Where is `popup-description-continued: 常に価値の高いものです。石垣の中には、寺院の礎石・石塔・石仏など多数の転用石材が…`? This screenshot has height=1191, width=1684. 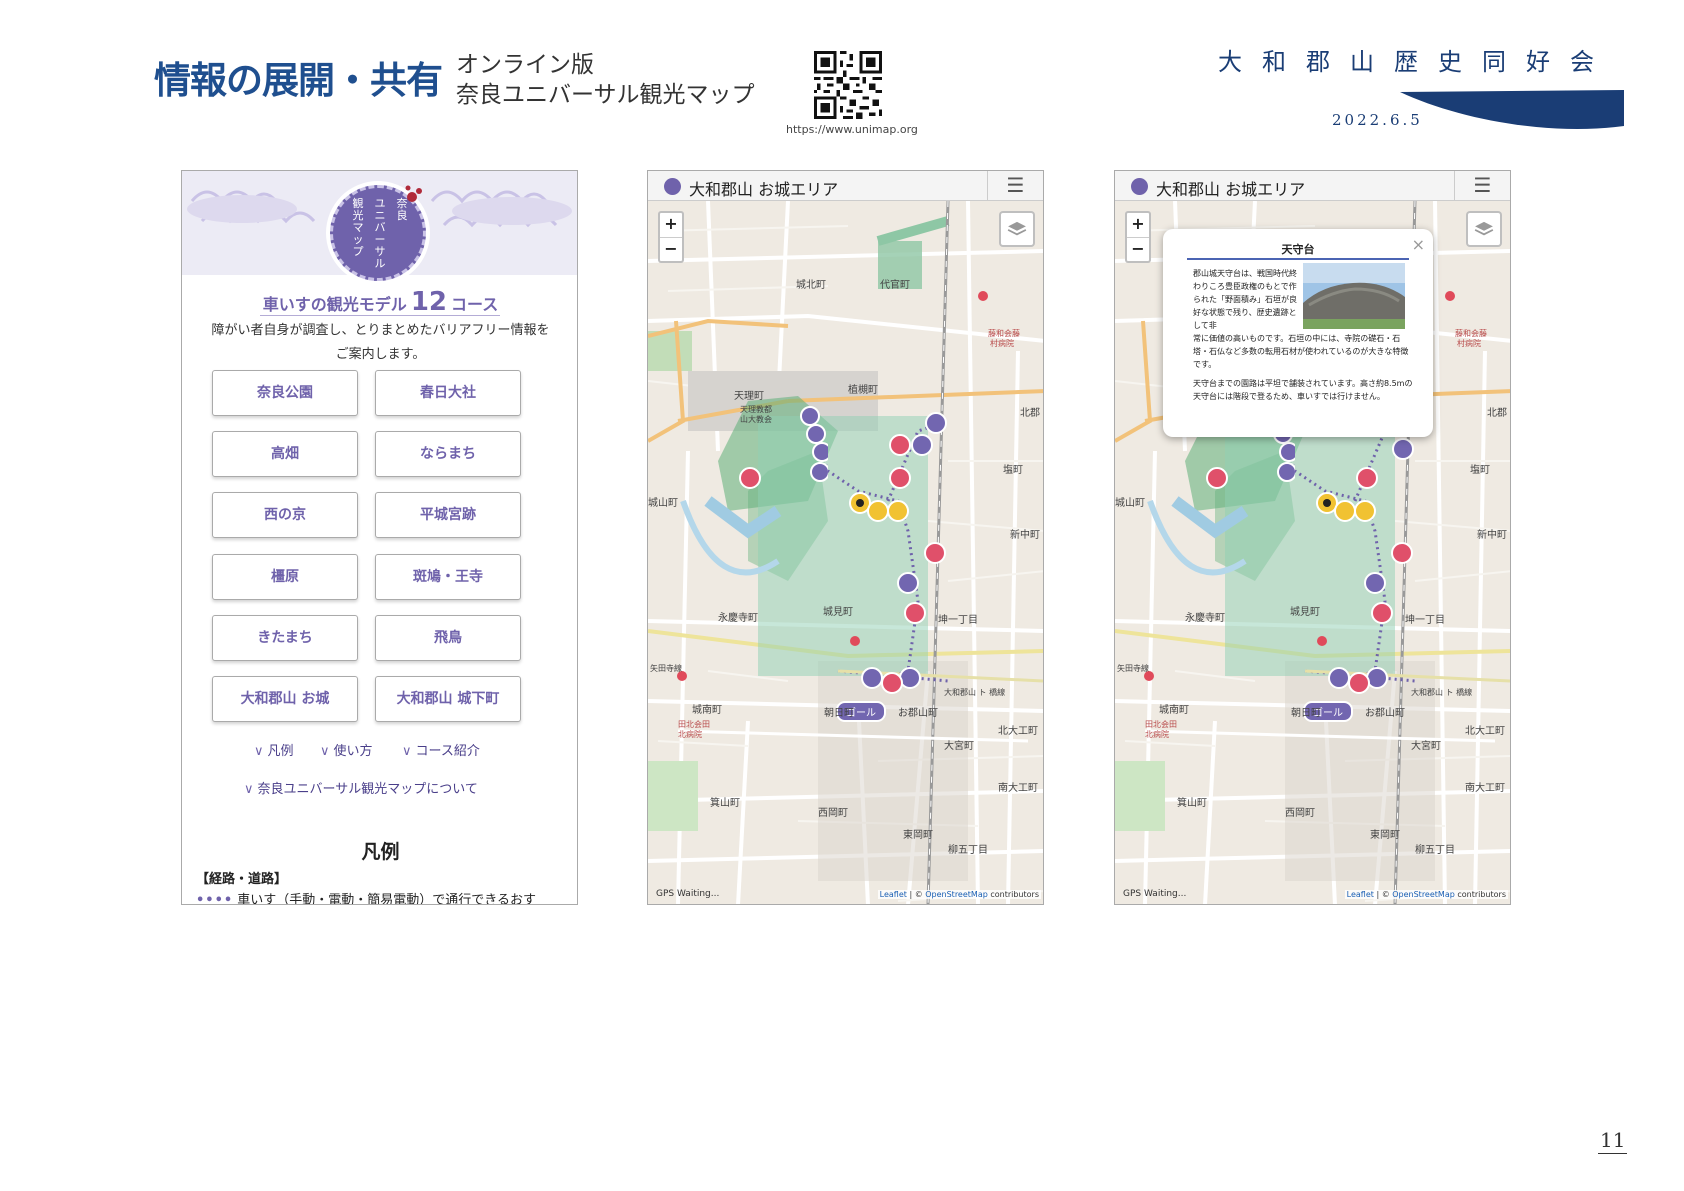 popup-description-continued: 常に価値の高いものです。石垣の中には、寺院の礎石・石塔・石仏など多数の転用石材が… is located at coordinates (1301, 351).